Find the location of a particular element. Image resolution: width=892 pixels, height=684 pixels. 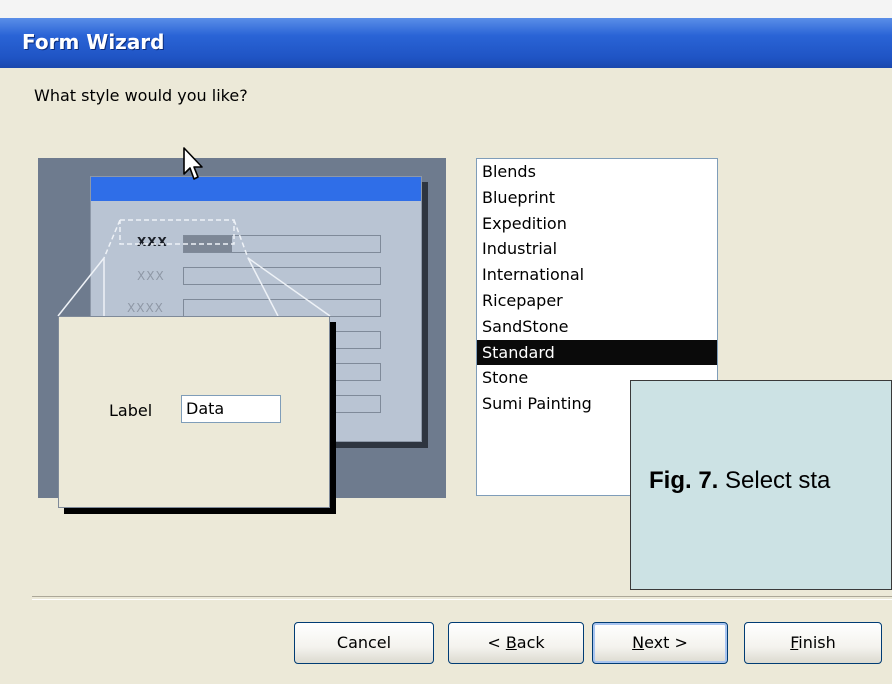

cancel-button: Cancel is located at coordinates (364, 643).